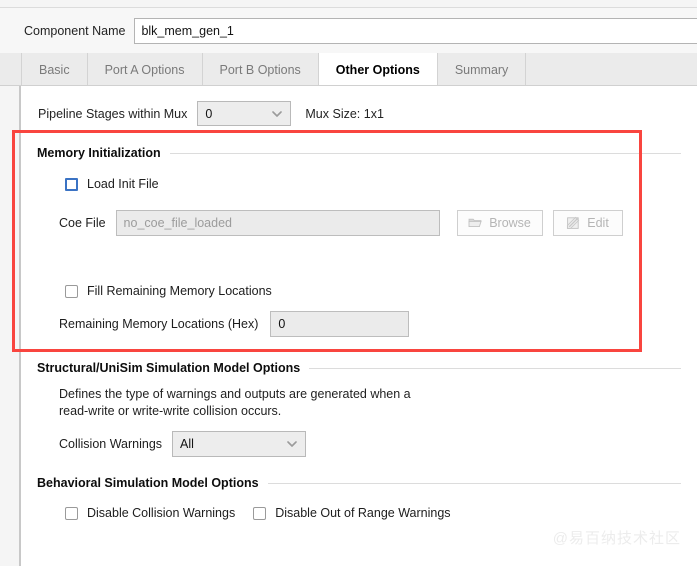 Image resolution: width=697 pixels, height=566 pixels. I want to click on disable-out-of-range-warnings-label: Disable Out of Range Warnings, so click(363, 513).